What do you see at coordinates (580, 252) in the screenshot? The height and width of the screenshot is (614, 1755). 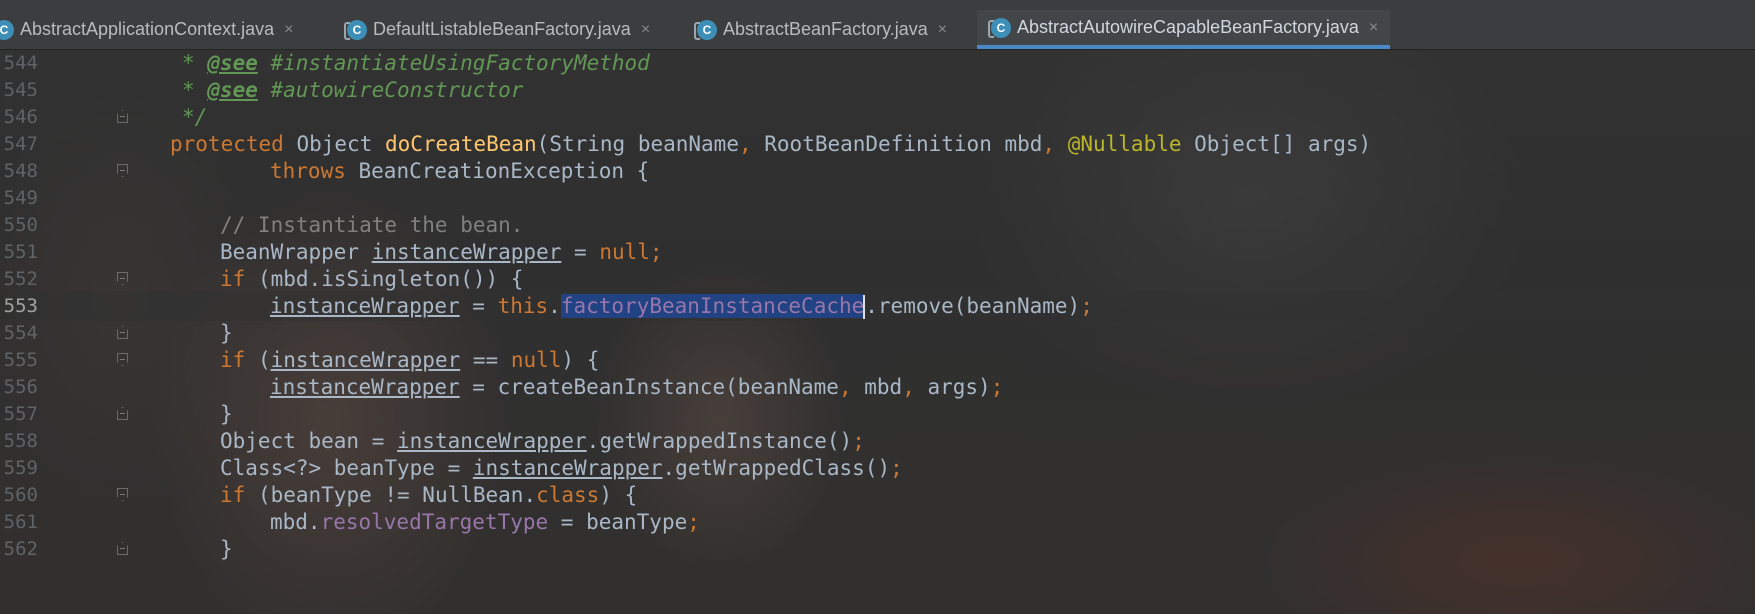 I see `code-token: =` at bounding box center [580, 252].